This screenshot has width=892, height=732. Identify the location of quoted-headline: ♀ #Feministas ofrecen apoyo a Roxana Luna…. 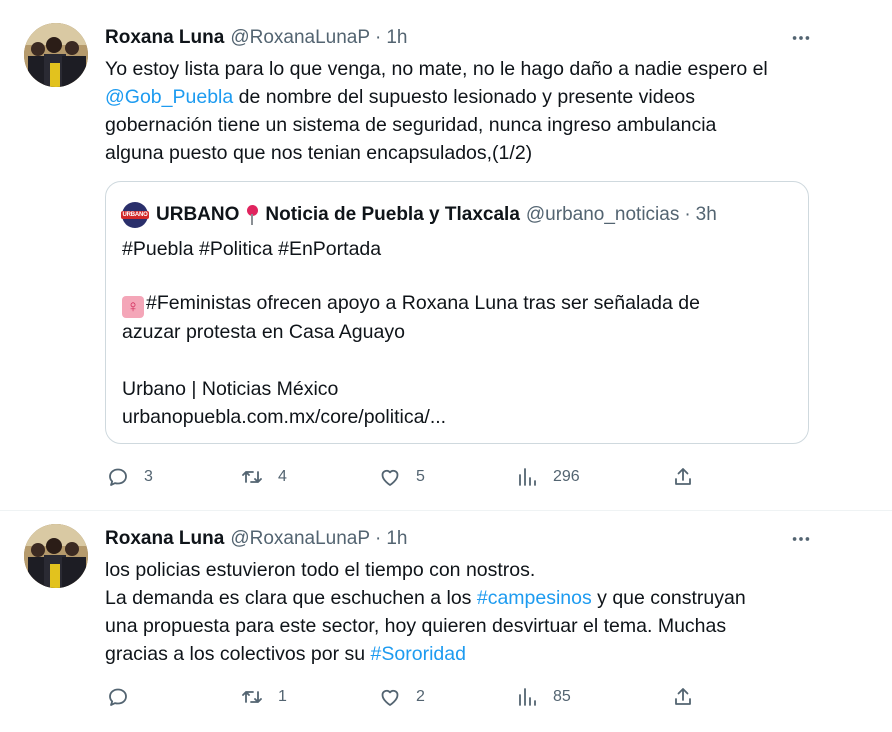
(411, 303).